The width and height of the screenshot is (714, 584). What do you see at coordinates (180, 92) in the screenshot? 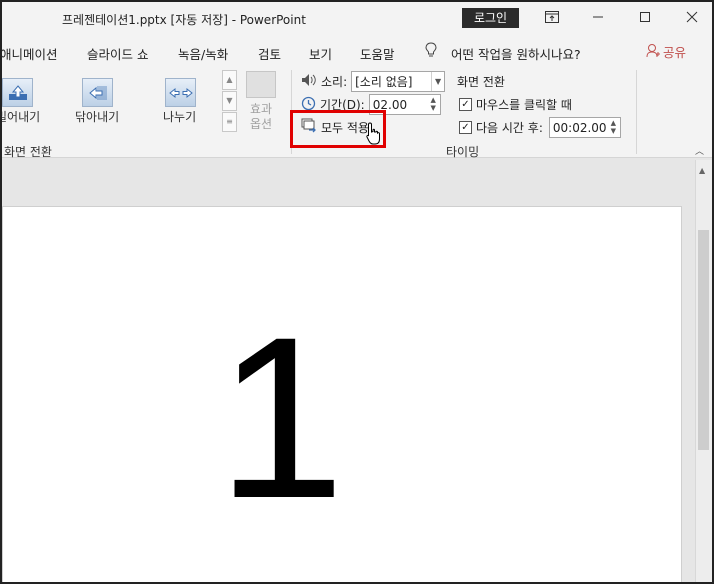
I see `split-arrows-icon` at bounding box center [180, 92].